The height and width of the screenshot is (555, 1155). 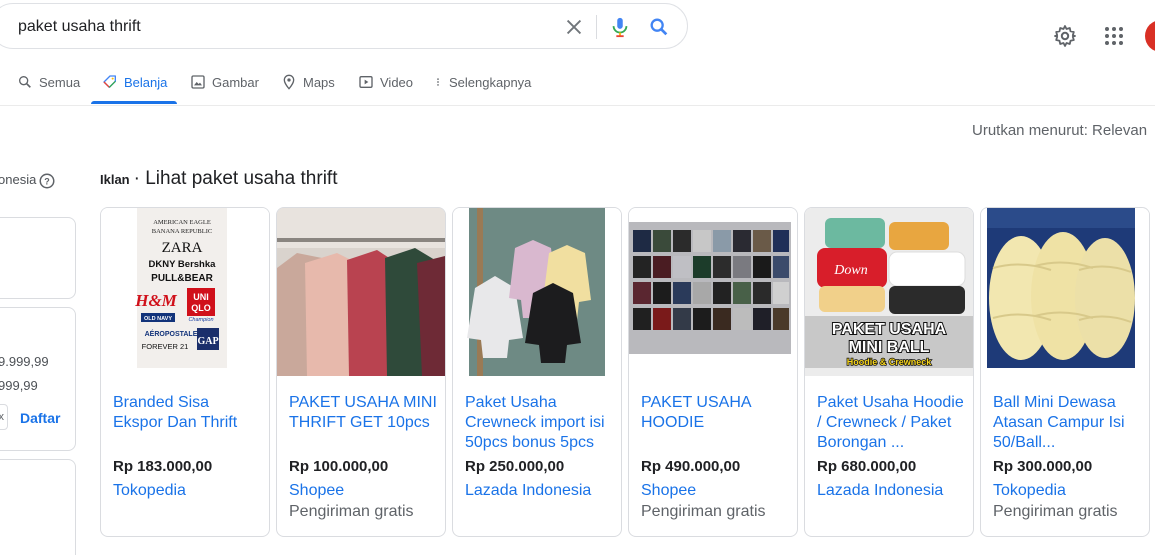 I want to click on tab-video: Video, so click(x=385, y=82).